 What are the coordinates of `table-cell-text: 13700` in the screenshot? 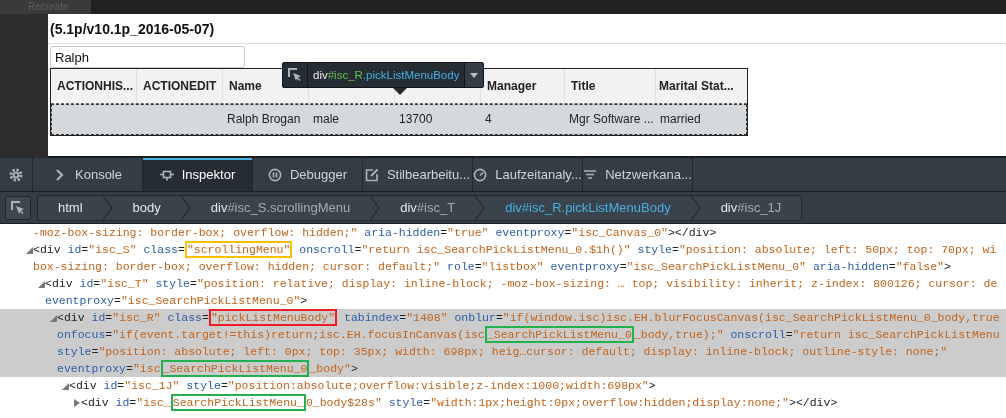 It's located at (416, 119).